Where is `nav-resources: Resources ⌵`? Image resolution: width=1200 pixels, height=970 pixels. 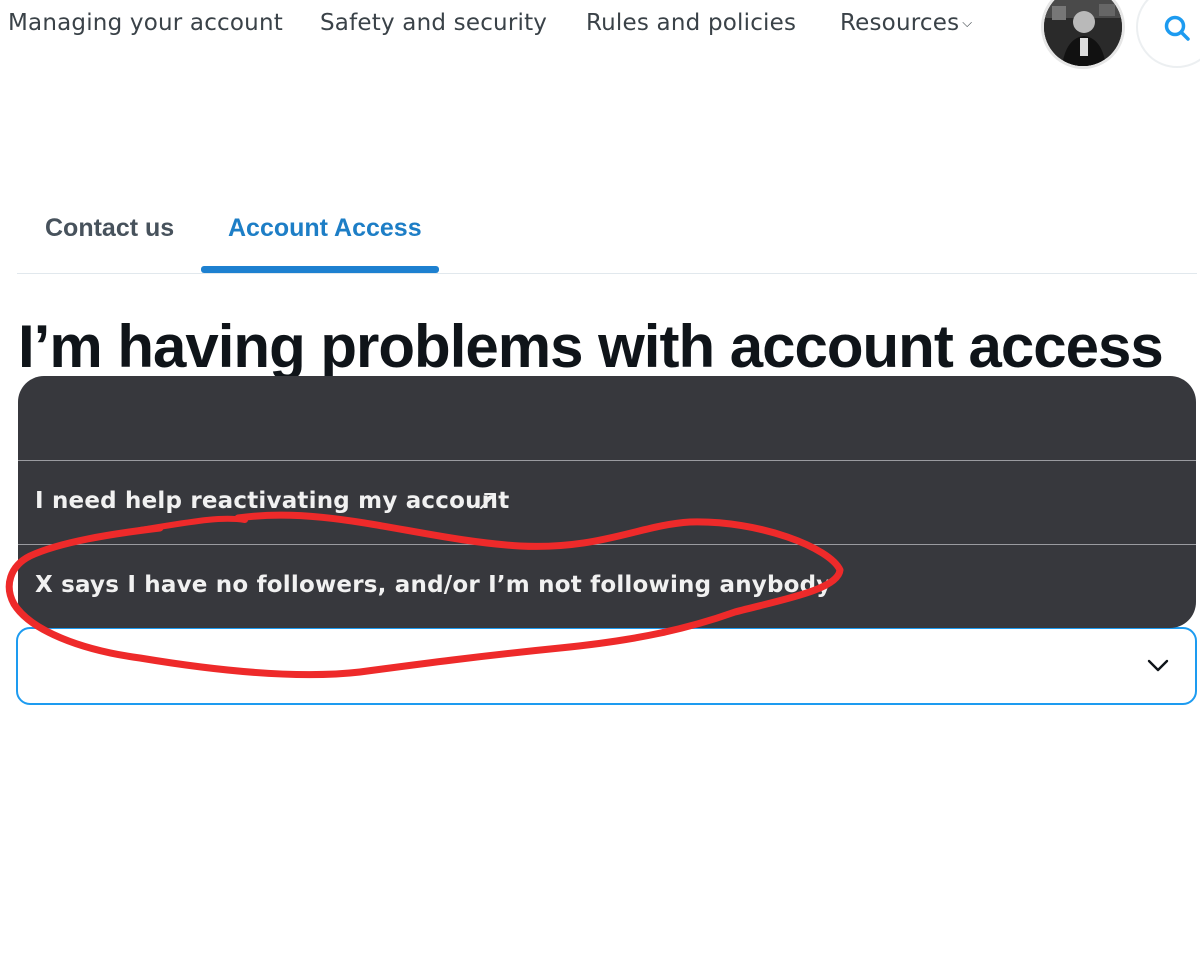
nav-resources: Resources ⌵ is located at coordinates (906, 23).